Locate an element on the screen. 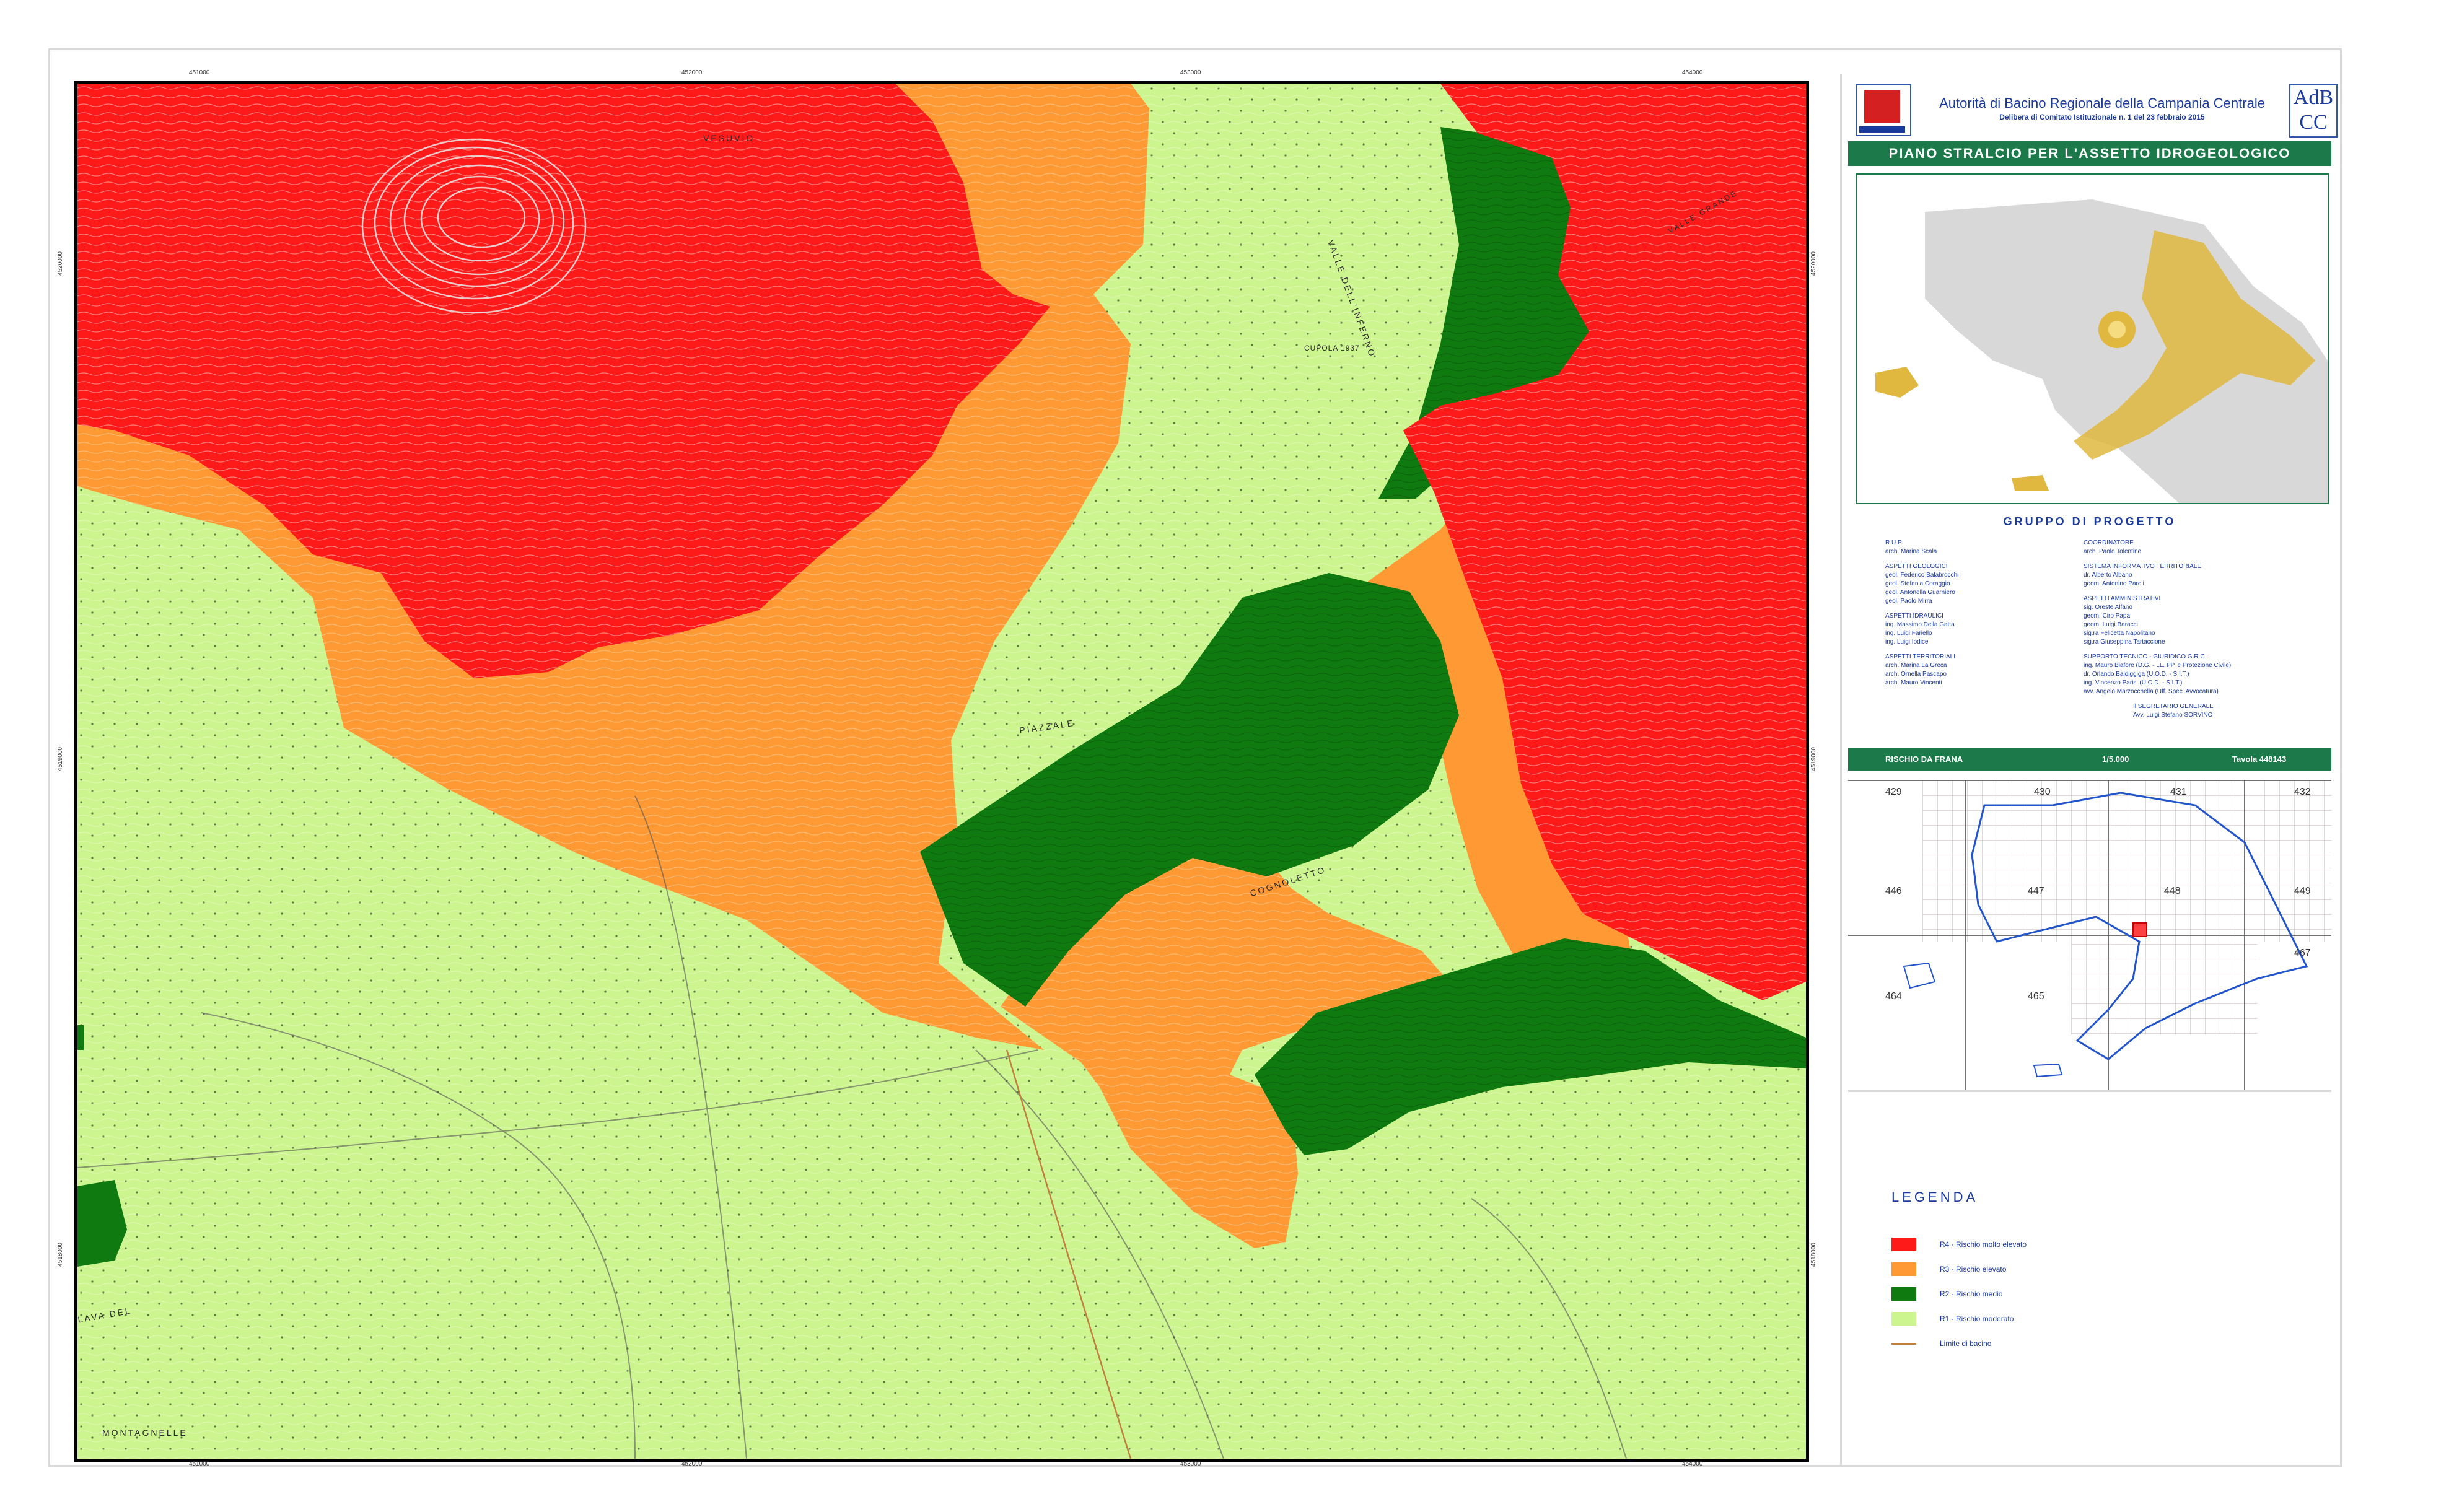 The width and height of the screenshot is (2454, 1512). sheet-467: 467 is located at coordinates (2303, 953).